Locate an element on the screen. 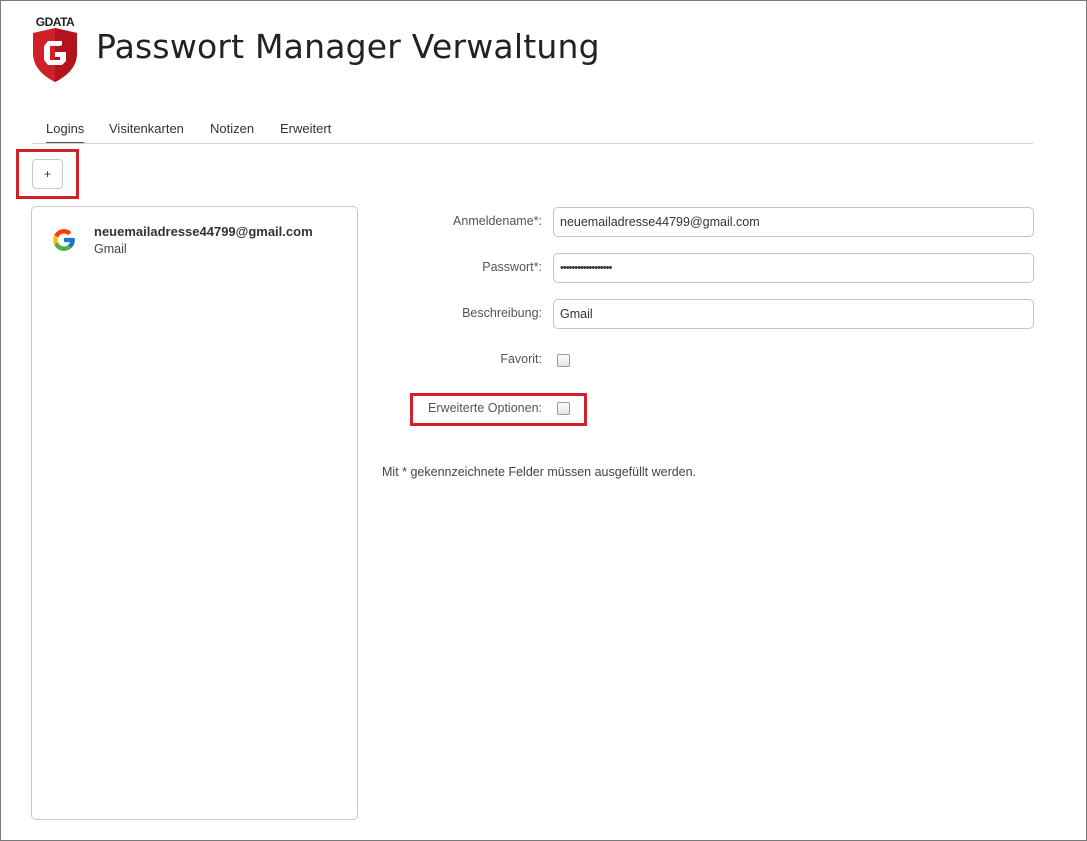  gdata-logo: GDATA is located at coordinates (55, 49).